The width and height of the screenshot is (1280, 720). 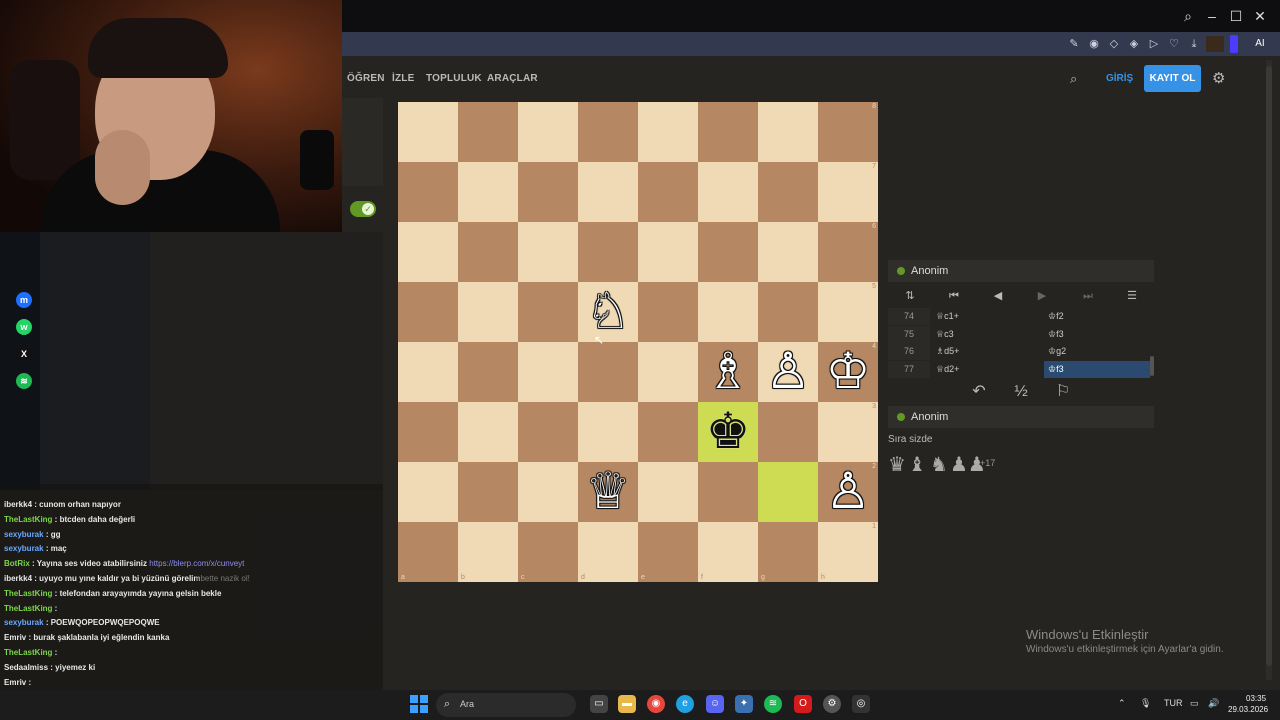 I want to click on square-a1: a, so click(x=428, y=552).